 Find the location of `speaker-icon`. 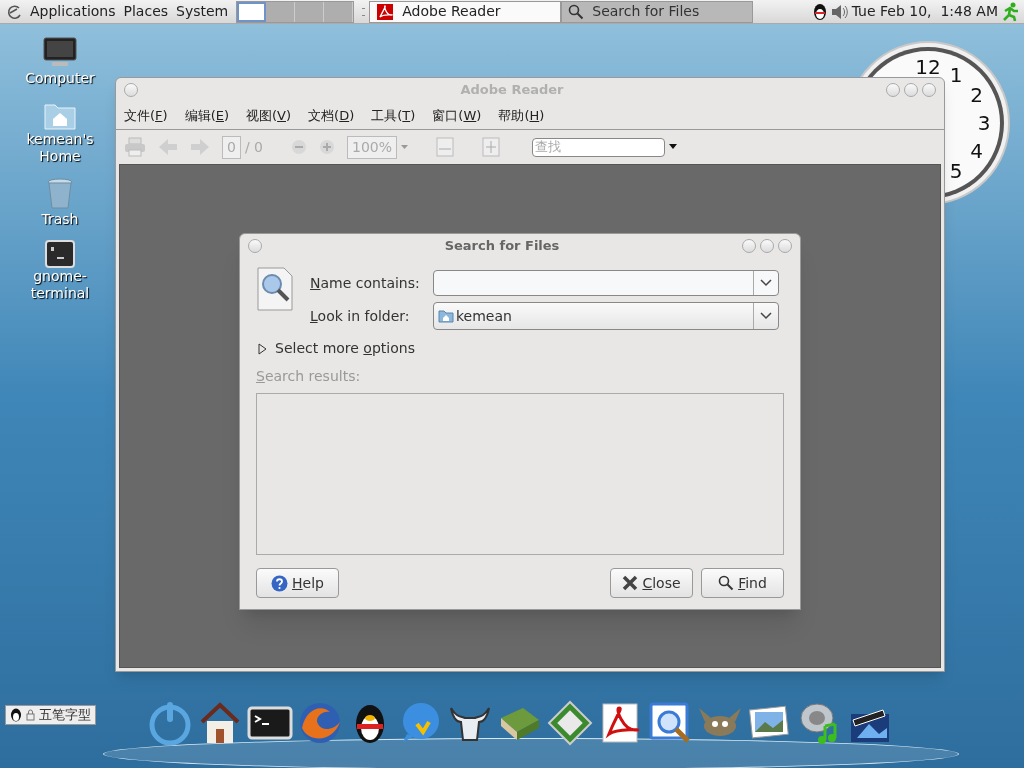

speaker-icon is located at coordinates (838, 11).